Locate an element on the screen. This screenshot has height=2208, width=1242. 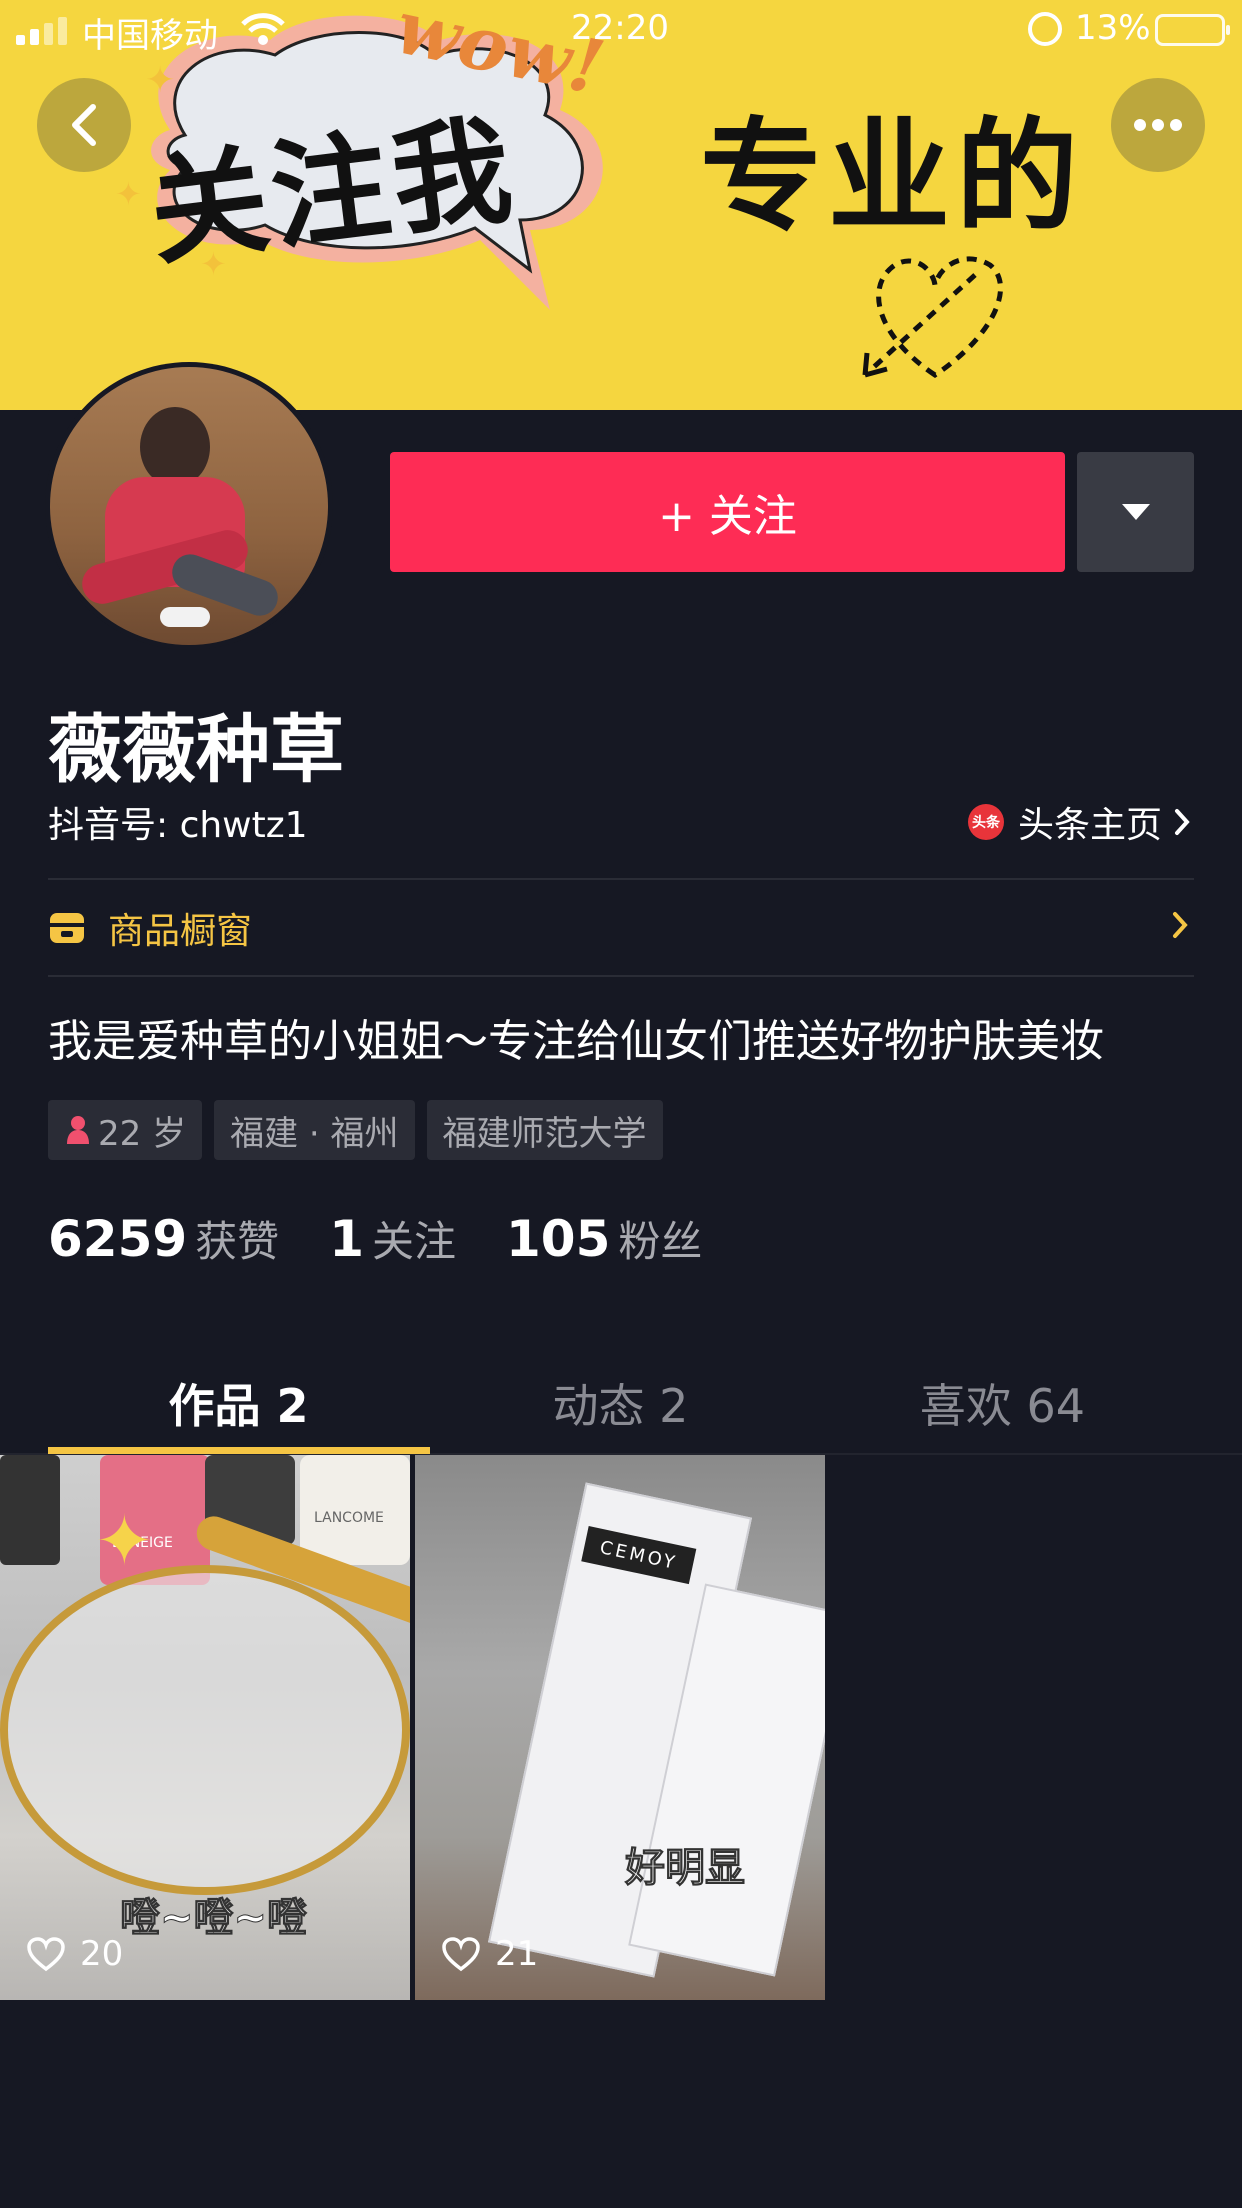
video-thumbnail: LANEIGE LANCOME ✦ 噔~噔~噔 20 is located at coordinates (205, 1727).